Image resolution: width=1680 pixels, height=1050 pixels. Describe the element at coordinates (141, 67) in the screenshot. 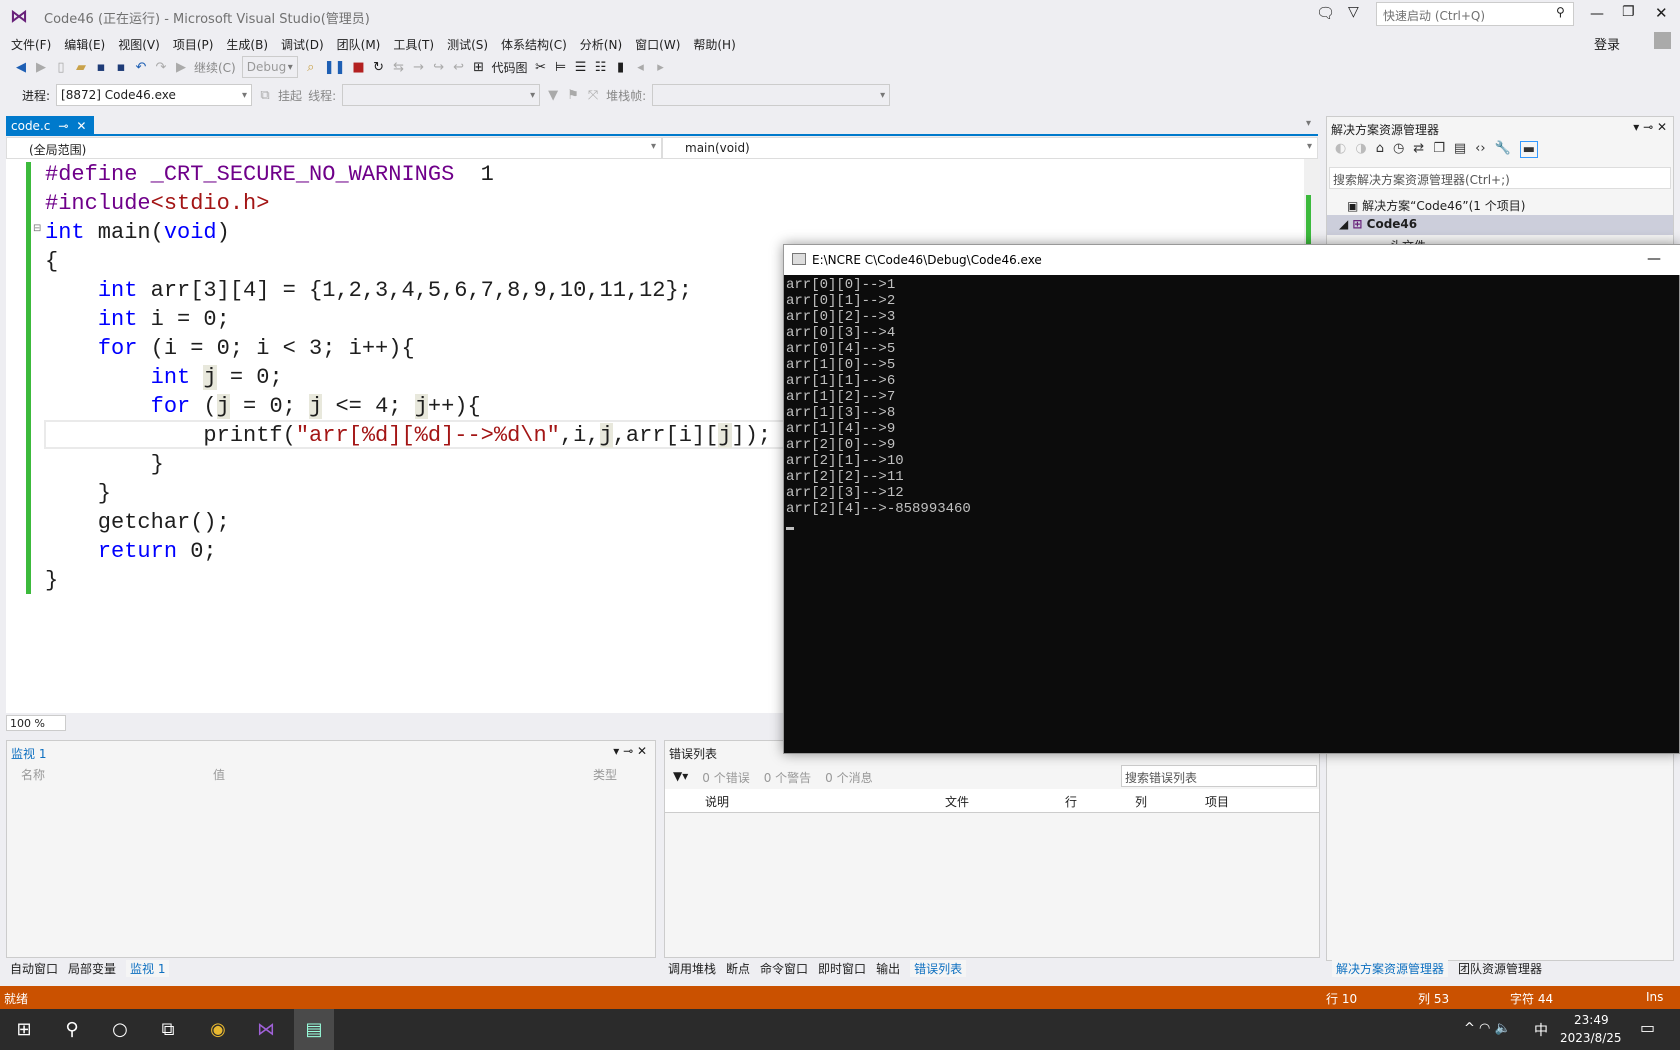

I see `undo-icon: ↶` at that location.